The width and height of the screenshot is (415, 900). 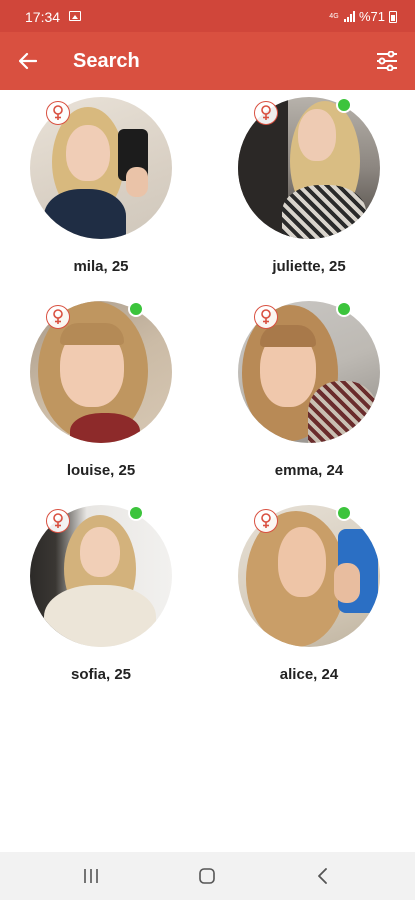 I want to click on system-back-button, so click(x=323, y=876).